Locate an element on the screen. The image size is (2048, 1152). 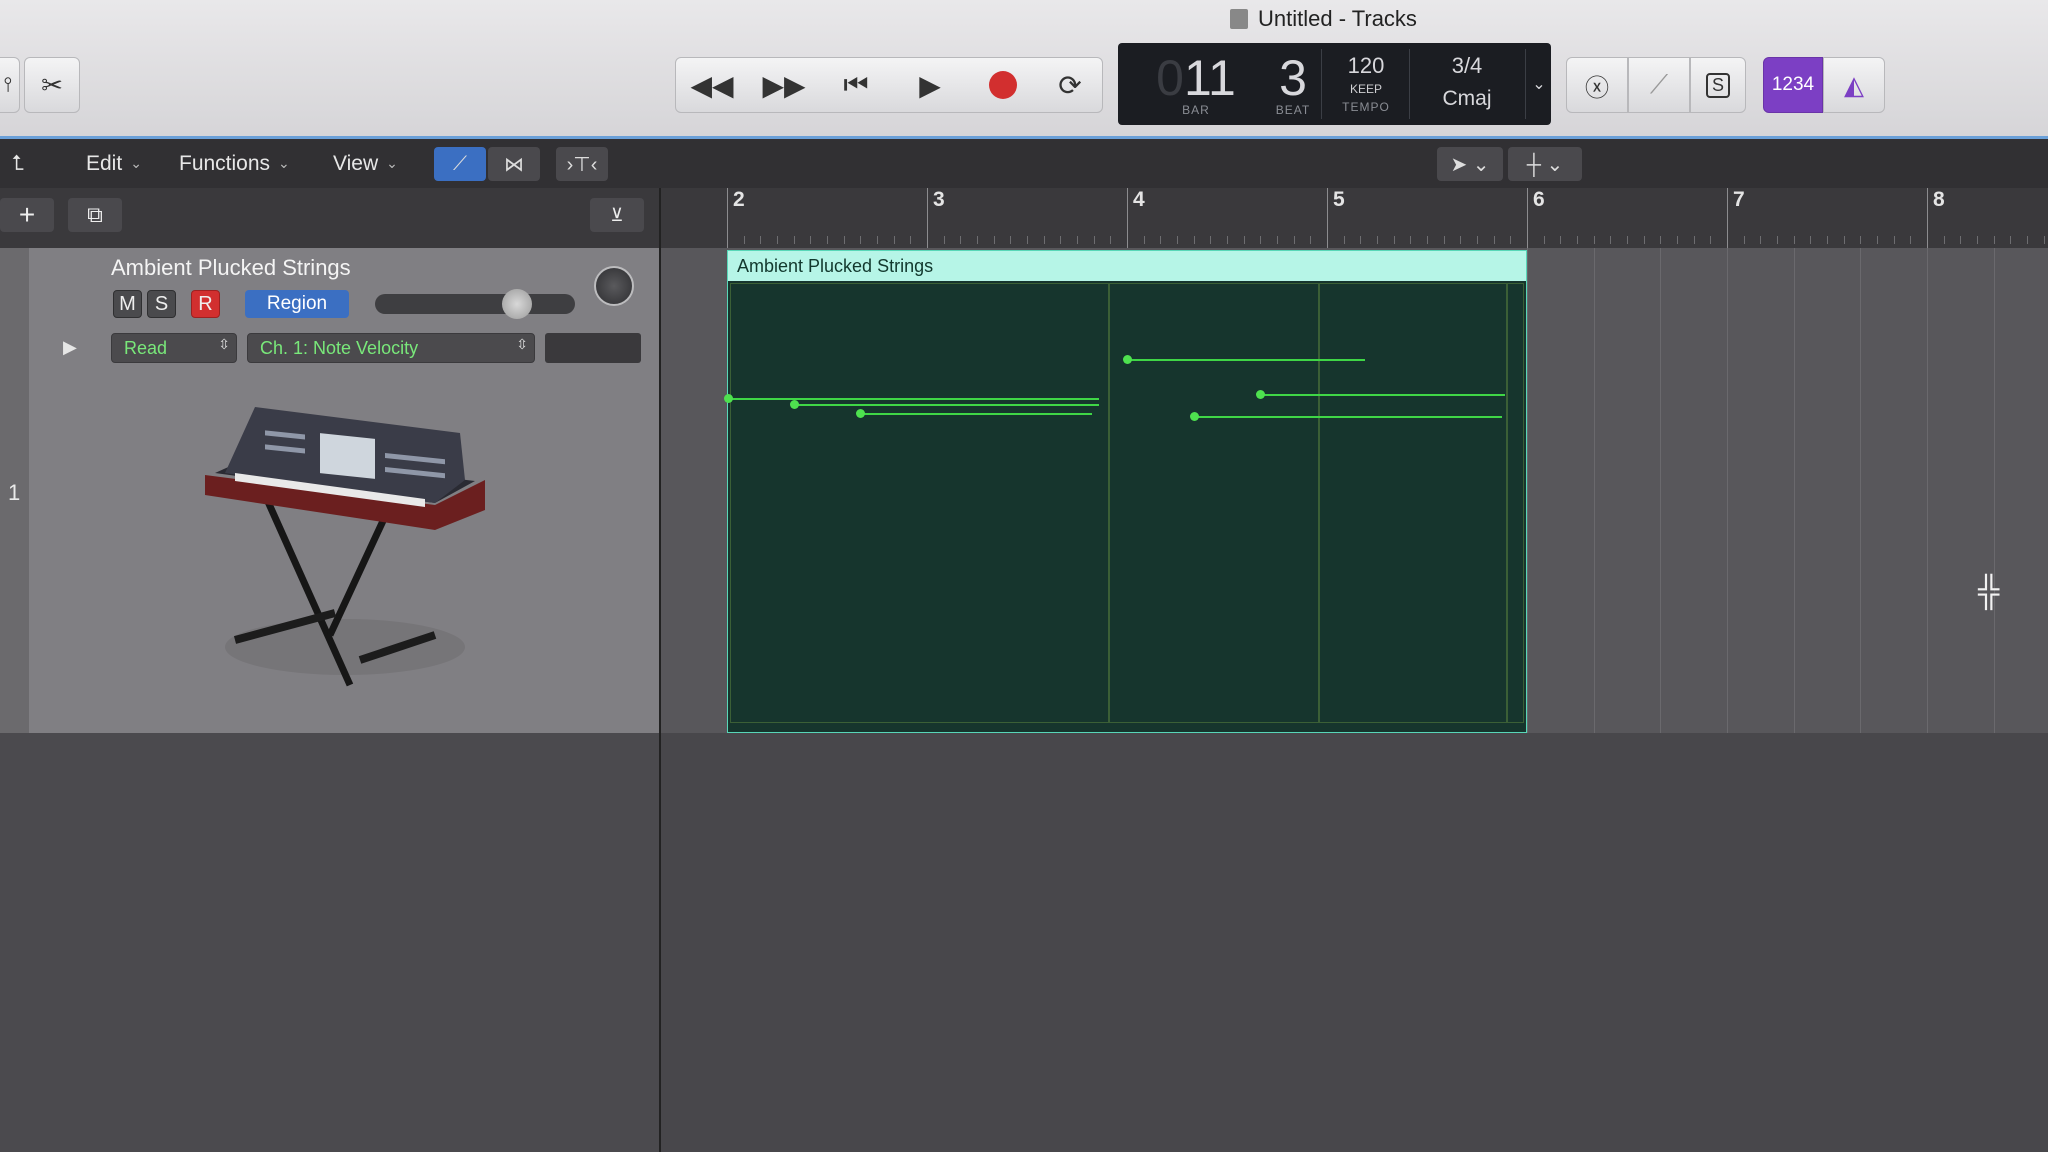
count-in-button: 1234 is located at coordinates (1793, 85).